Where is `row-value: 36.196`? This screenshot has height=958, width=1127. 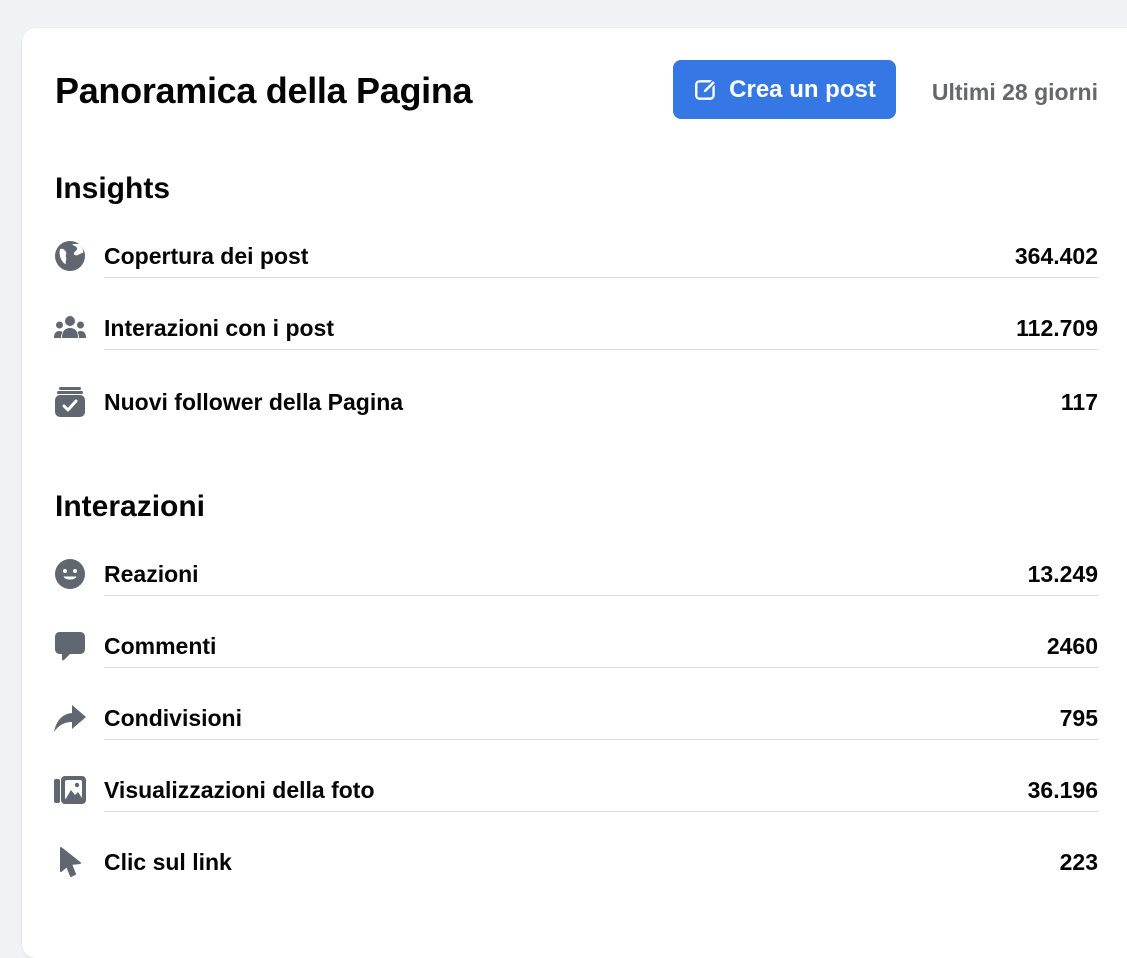 row-value: 36.196 is located at coordinates (1062, 790).